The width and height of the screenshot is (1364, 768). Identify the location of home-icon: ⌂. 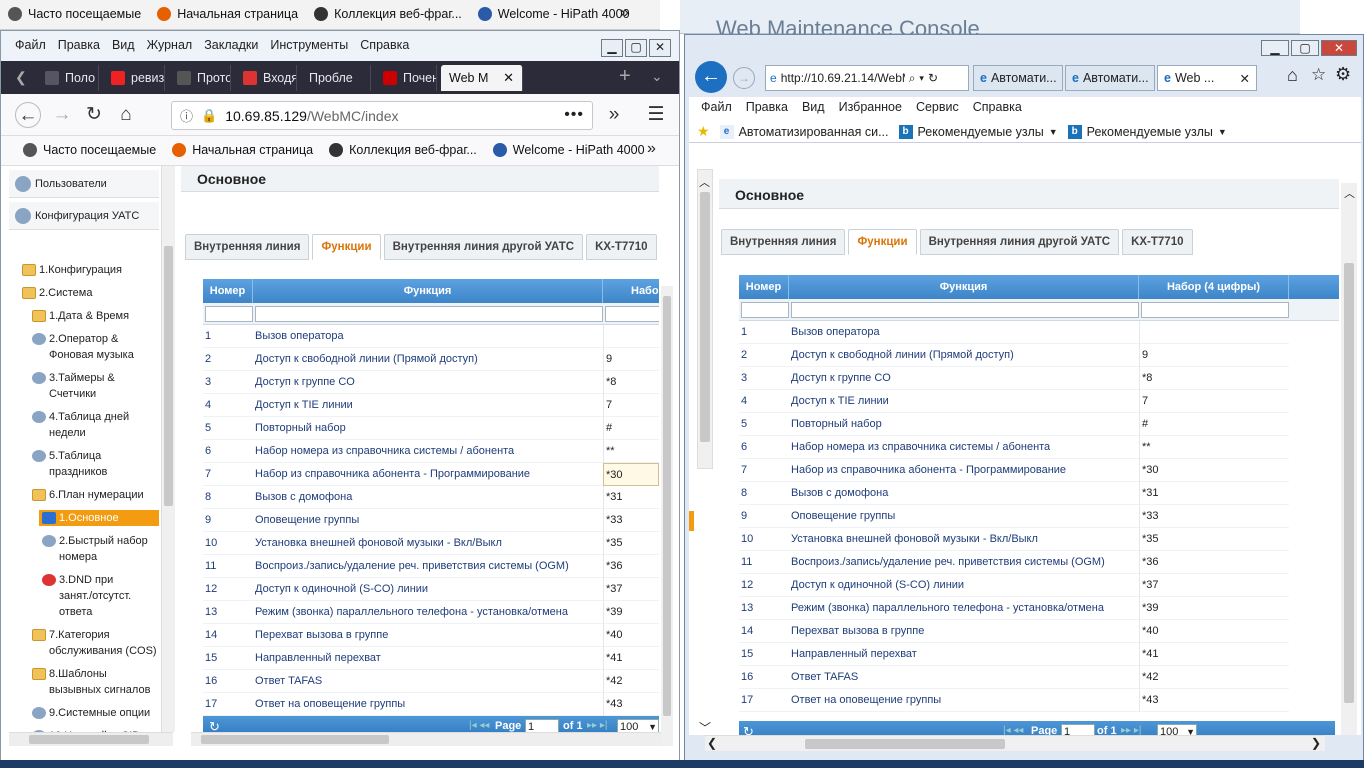
(126, 115).